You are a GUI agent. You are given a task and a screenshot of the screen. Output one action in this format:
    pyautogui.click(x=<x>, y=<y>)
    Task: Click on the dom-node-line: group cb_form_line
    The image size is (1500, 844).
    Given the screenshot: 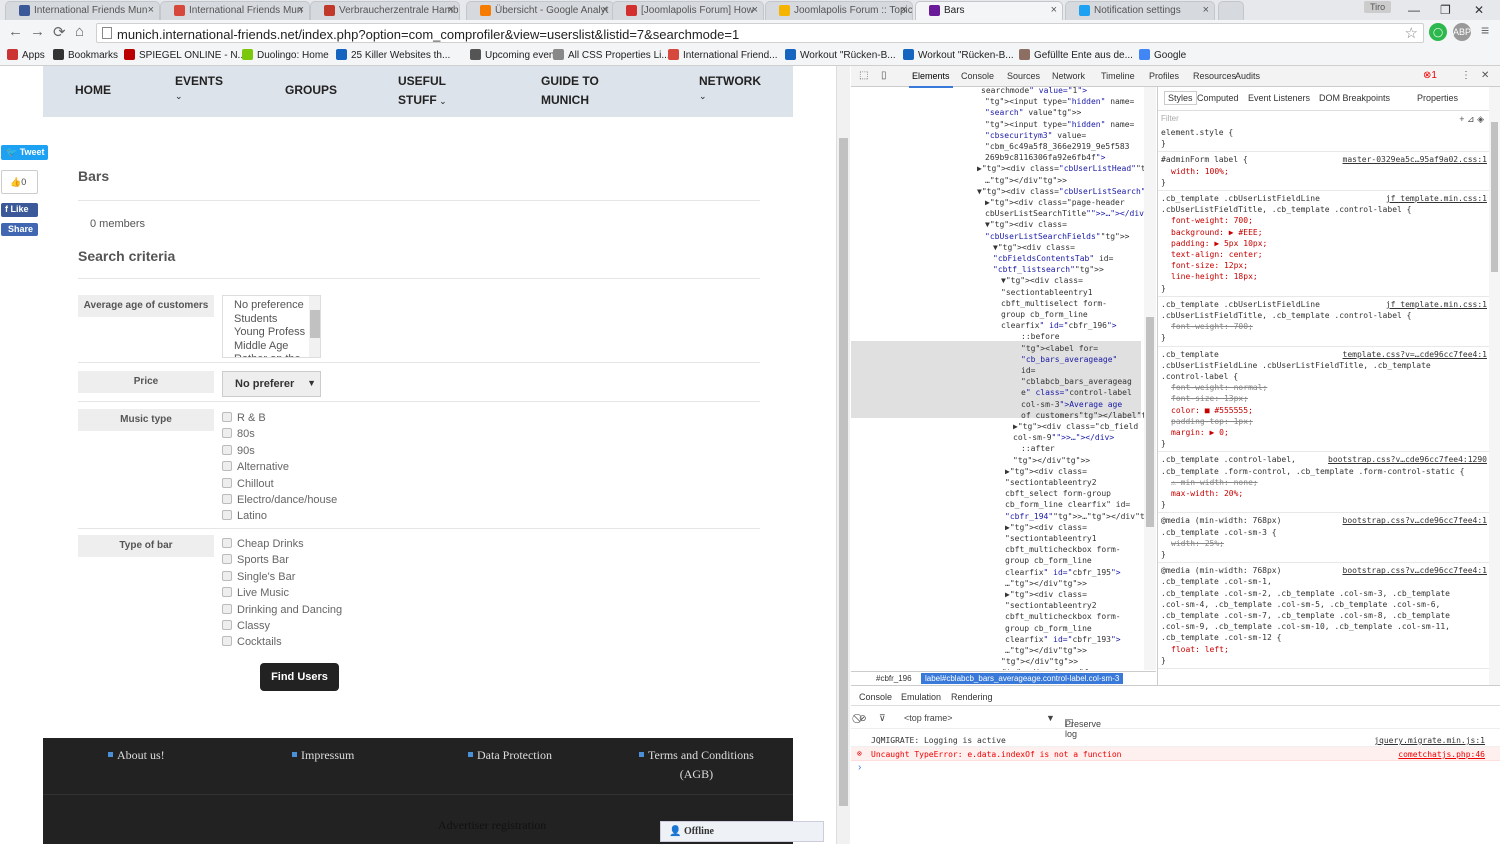 What is the action you would take?
    pyautogui.click(x=1044, y=314)
    